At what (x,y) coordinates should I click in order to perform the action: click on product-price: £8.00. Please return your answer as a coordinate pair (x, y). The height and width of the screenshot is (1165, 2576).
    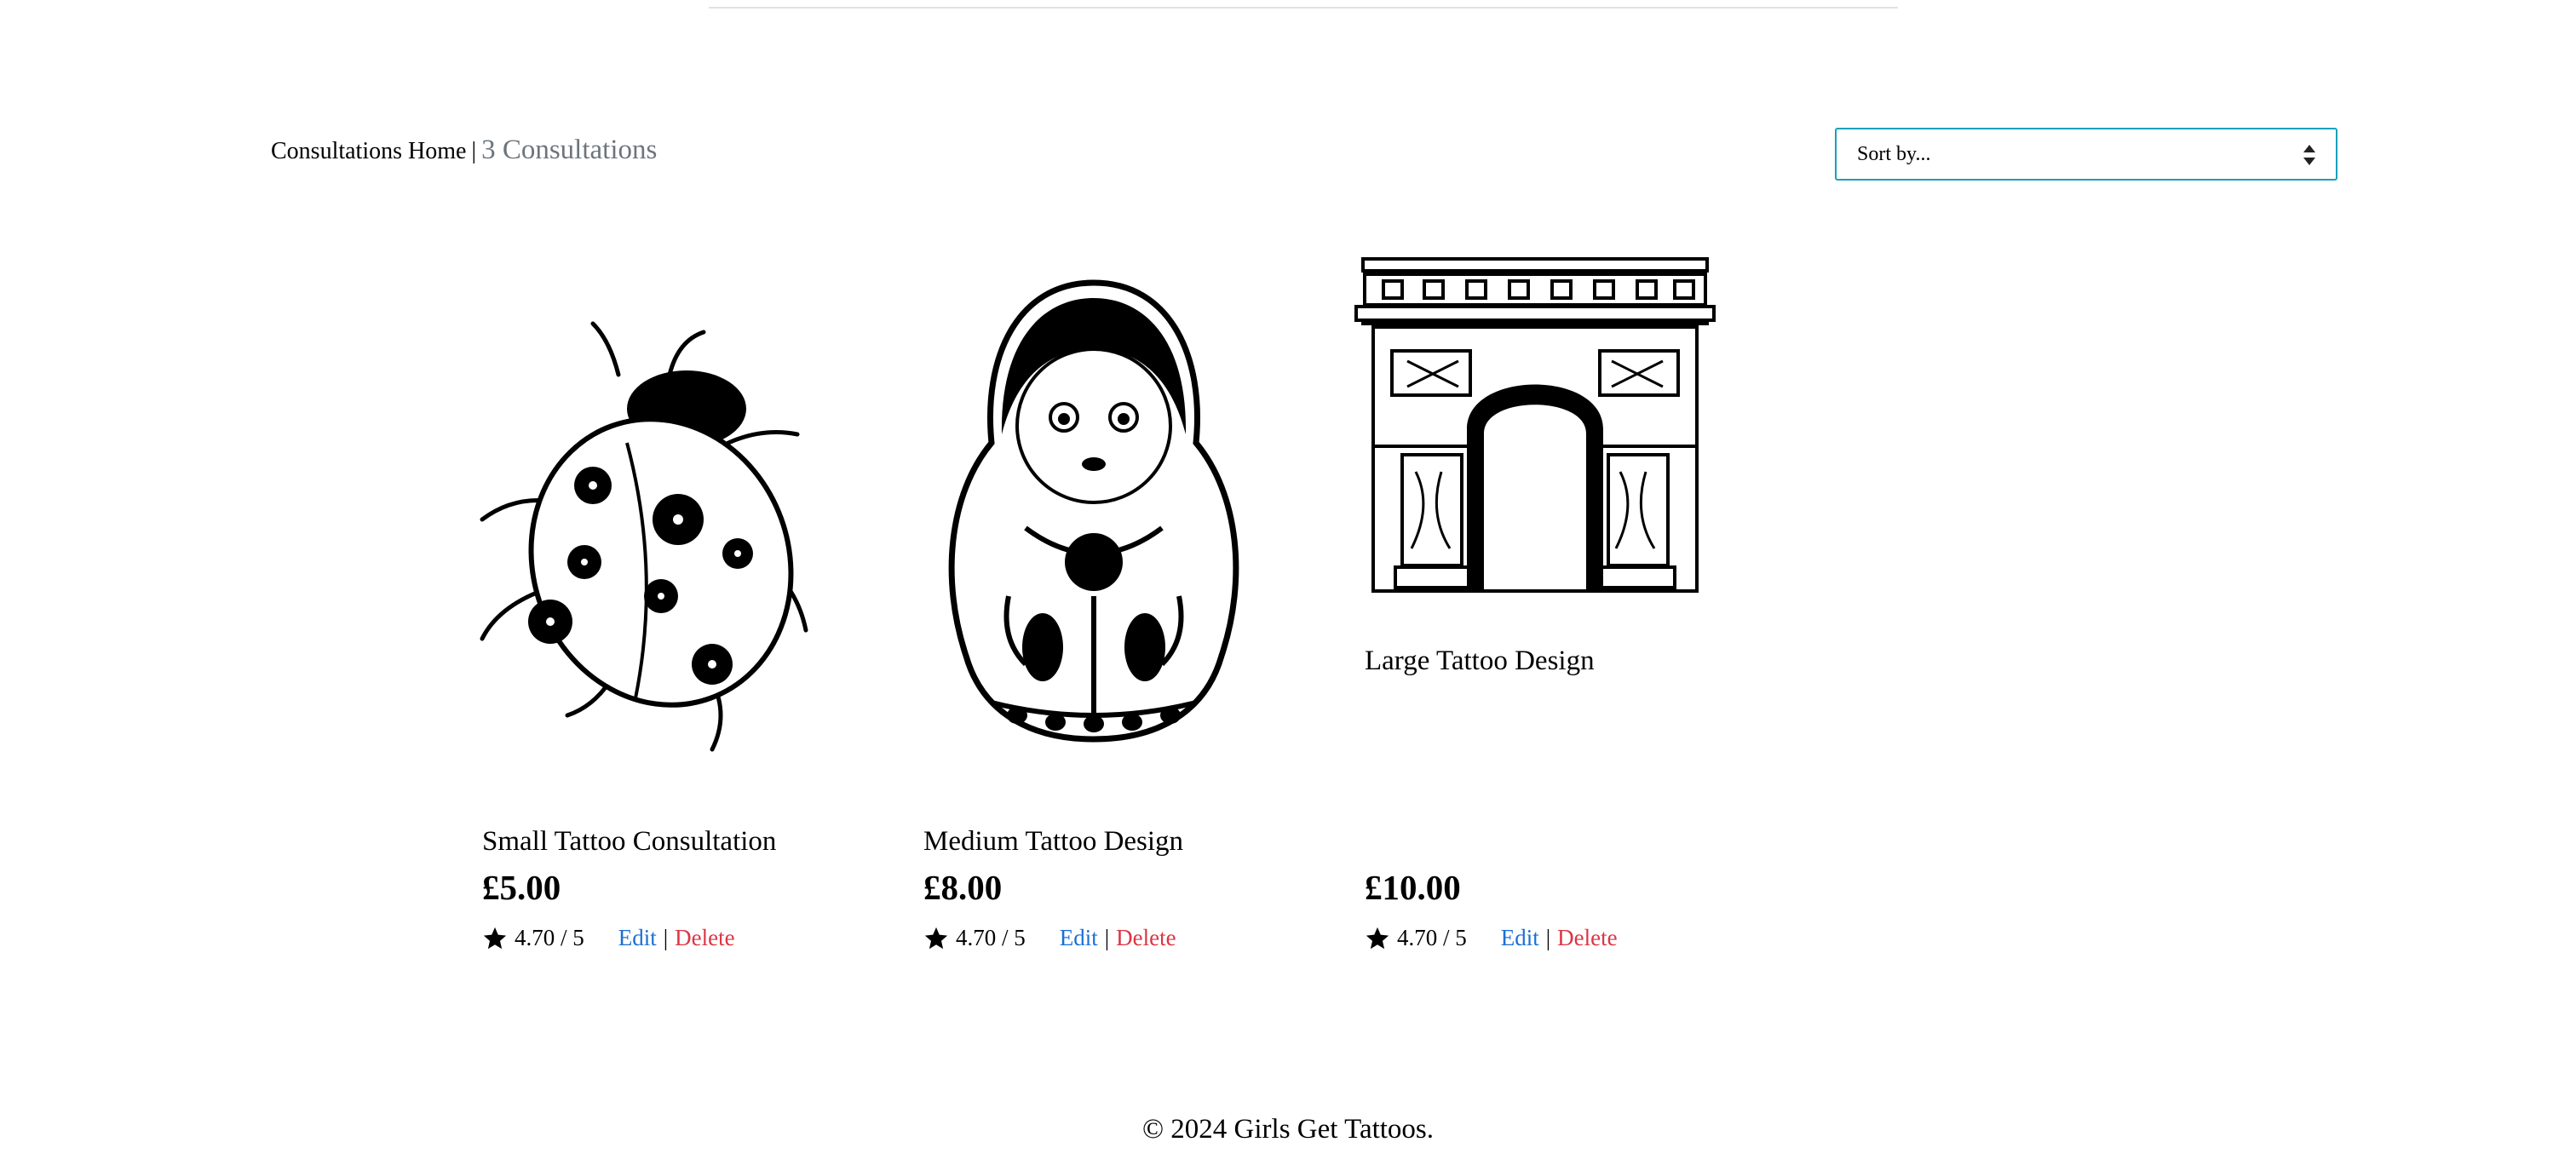
    Looking at the image, I should click on (963, 888).